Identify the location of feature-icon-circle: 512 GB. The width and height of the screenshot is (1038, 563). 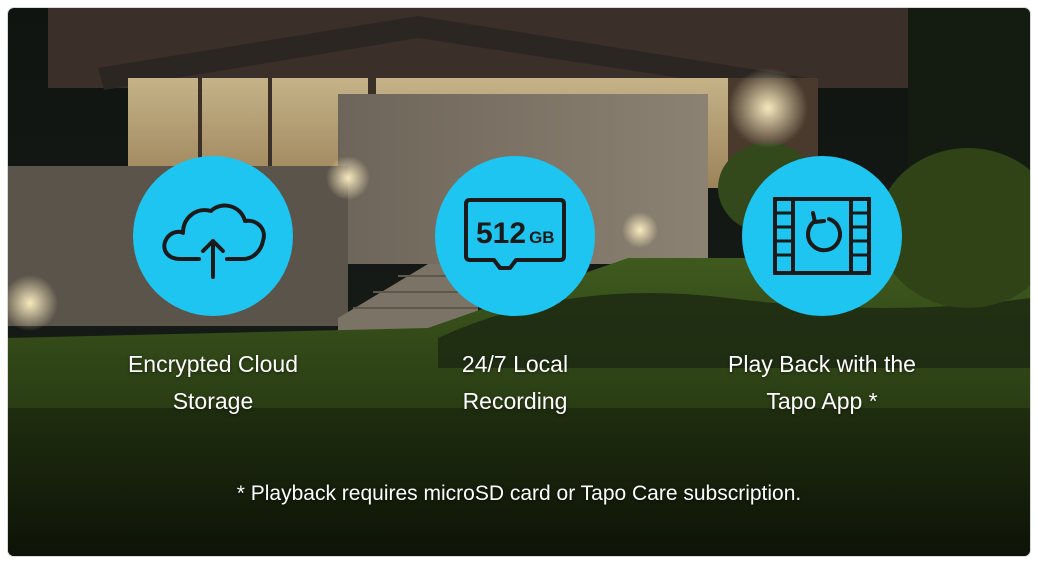
(515, 236).